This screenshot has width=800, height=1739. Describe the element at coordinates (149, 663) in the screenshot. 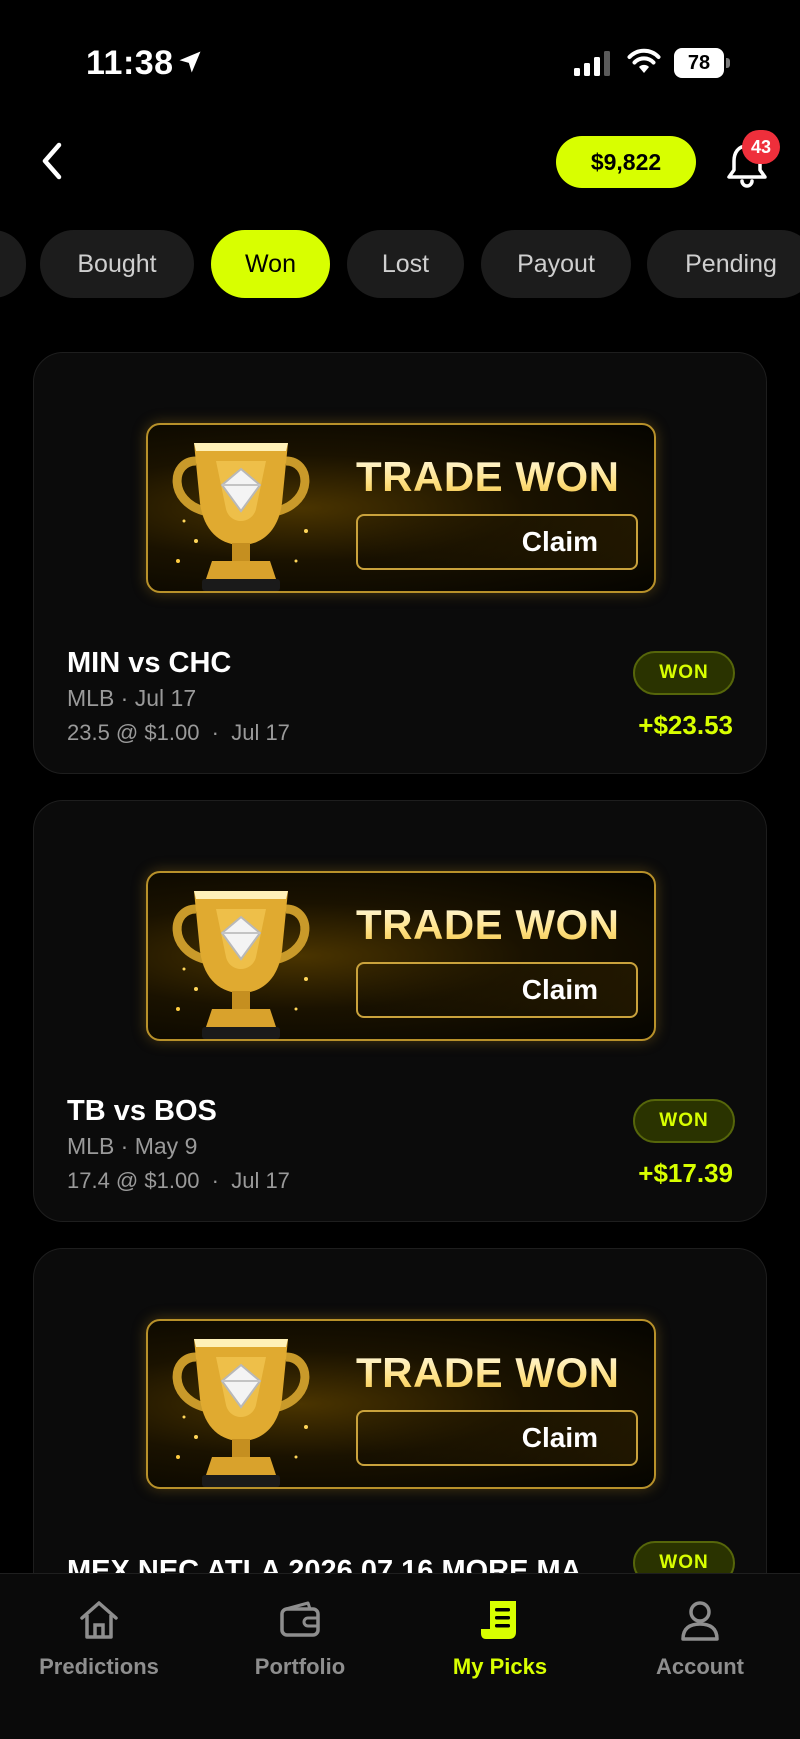

I see `pick-matchup: MIN vs CHC` at that location.